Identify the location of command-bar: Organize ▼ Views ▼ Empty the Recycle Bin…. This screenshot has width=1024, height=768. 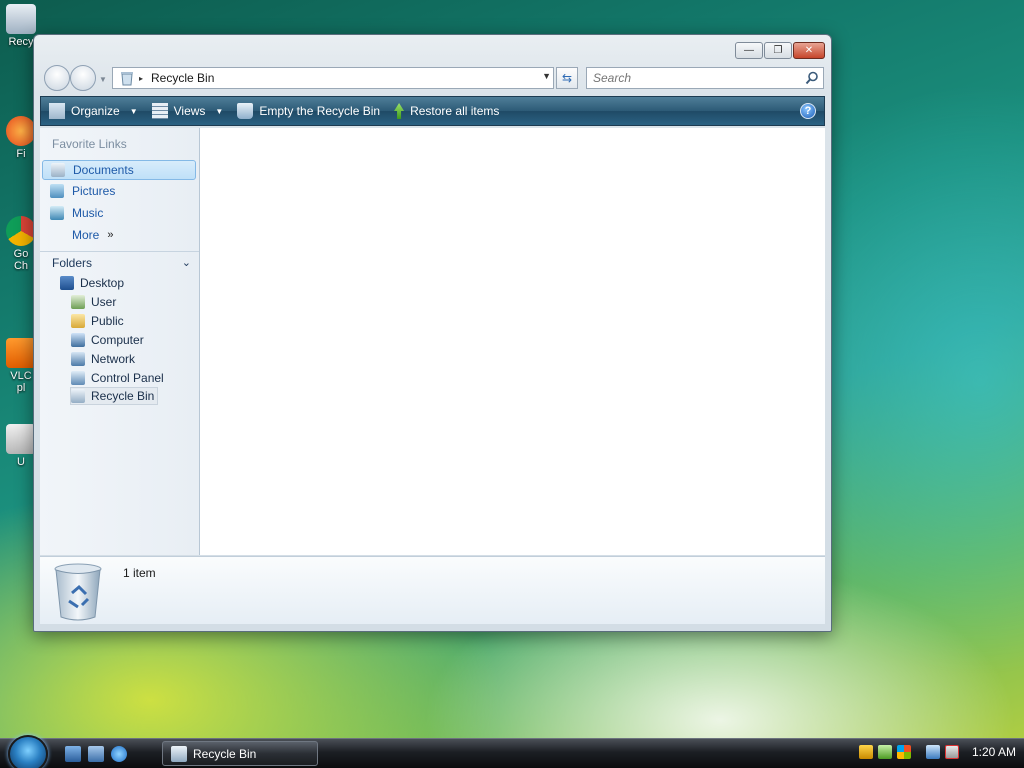
(432, 111).